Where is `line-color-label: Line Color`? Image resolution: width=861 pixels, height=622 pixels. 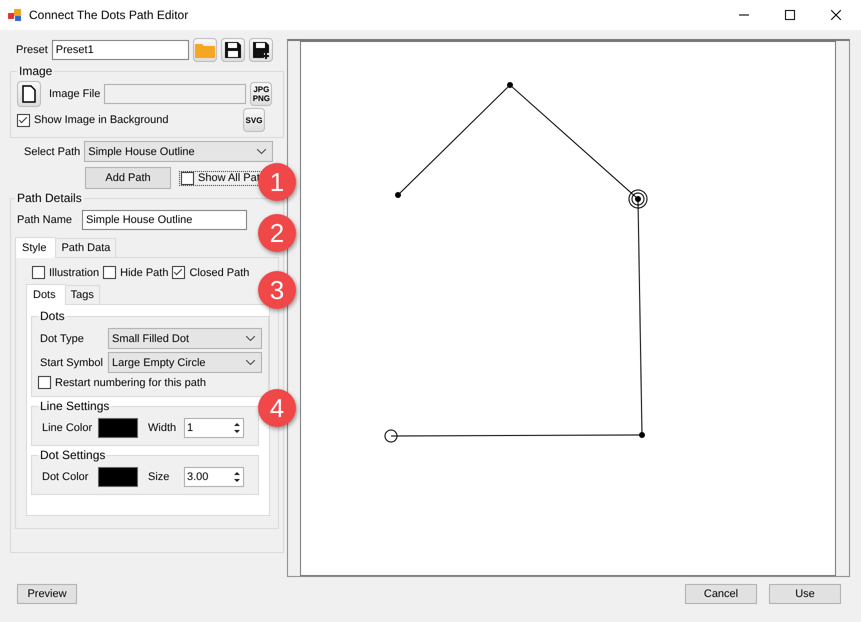
line-color-label: Line Color is located at coordinates (68, 428).